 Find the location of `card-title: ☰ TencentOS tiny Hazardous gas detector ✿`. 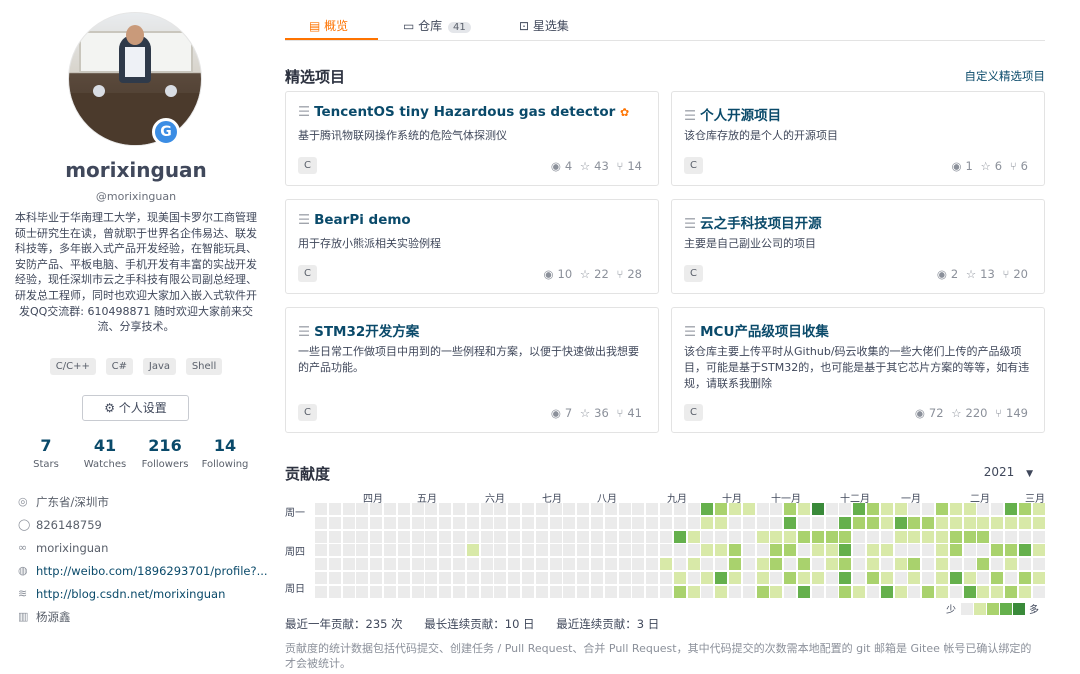

card-title: ☰ TencentOS tiny Hazardous gas detector ✿ is located at coordinates (463, 112).